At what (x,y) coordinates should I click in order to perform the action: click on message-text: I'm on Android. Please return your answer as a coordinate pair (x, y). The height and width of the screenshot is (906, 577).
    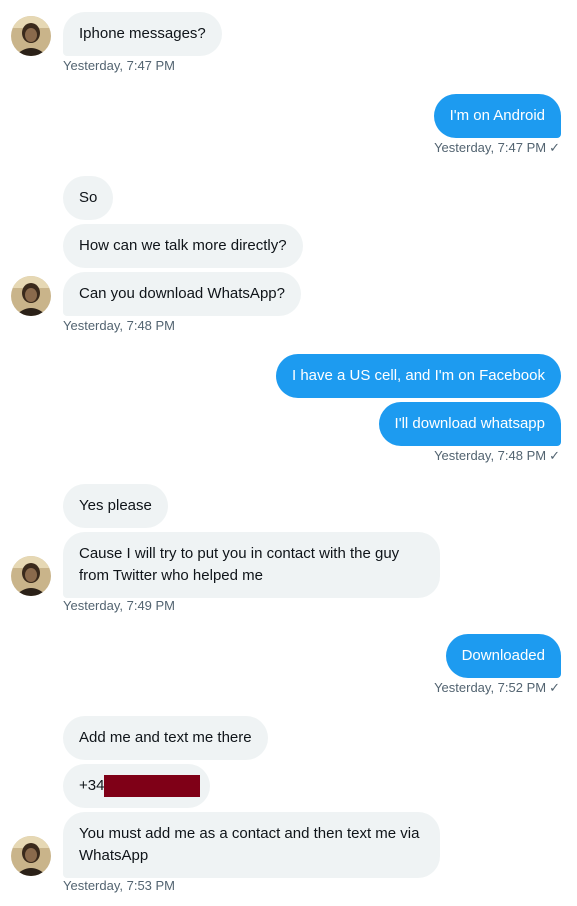
    Looking at the image, I should click on (497, 115).